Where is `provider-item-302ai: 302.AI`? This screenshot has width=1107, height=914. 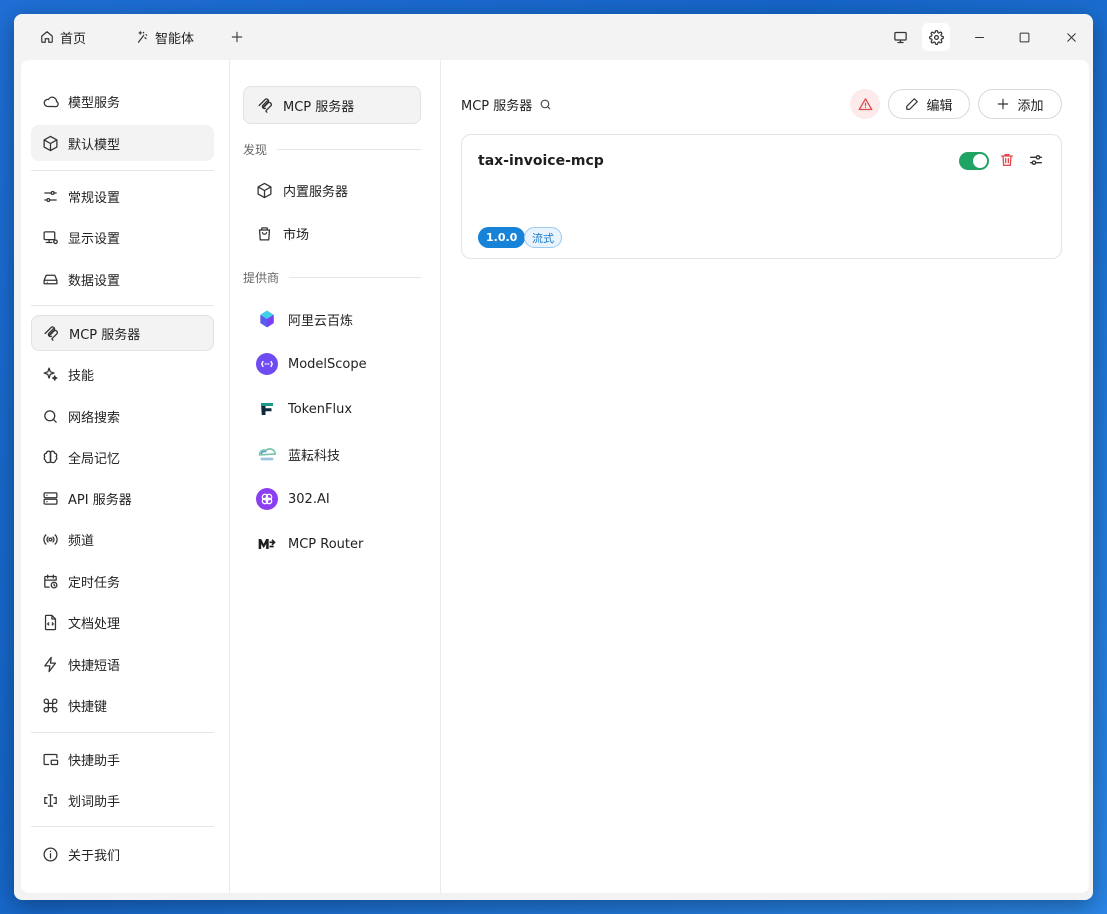 provider-item-302ai: 302.AI is located at coordinates (293, 499).